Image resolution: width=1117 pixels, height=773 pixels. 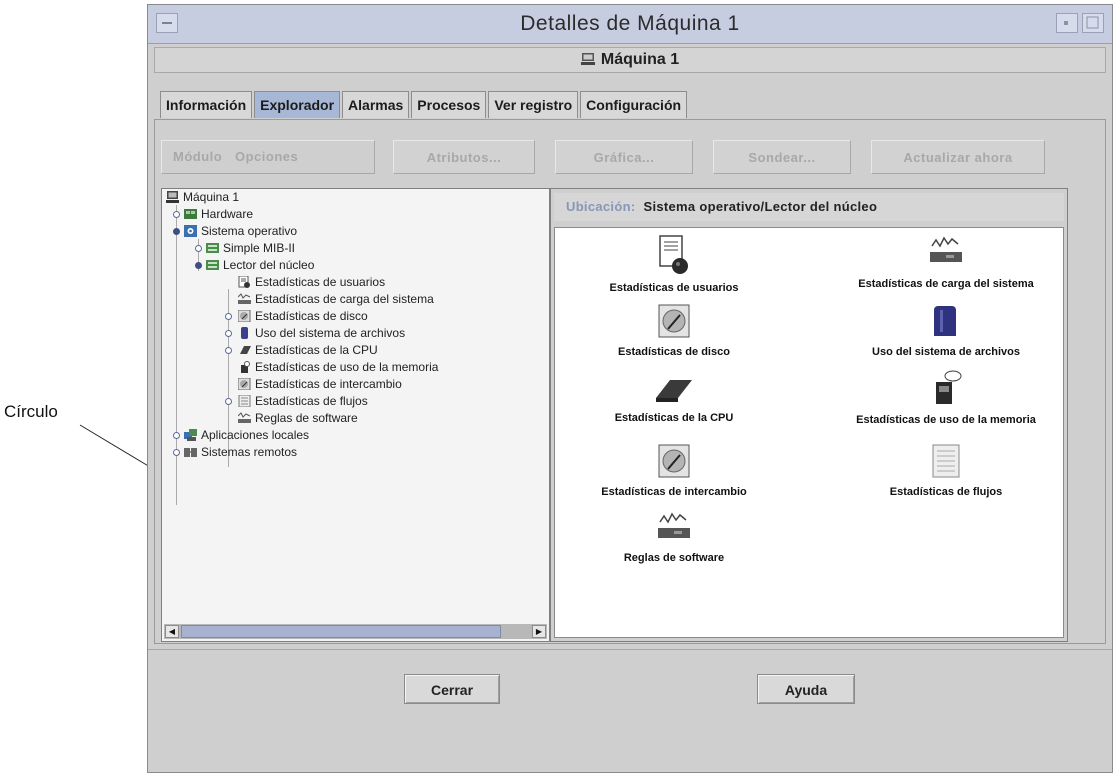 I want to click on icon-caption: Estadísticas de flujos, so click(x=946, y=492).